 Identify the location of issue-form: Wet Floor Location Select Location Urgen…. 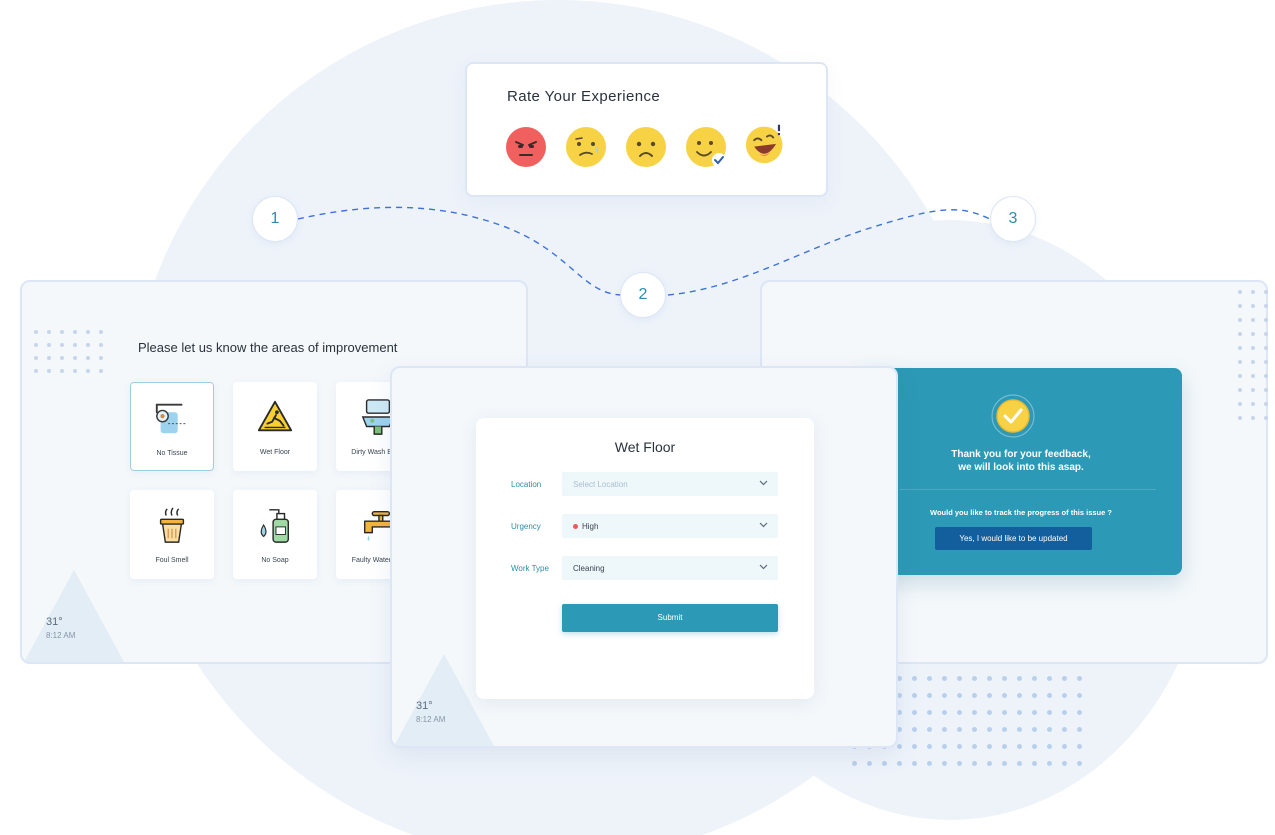
(645, 558).